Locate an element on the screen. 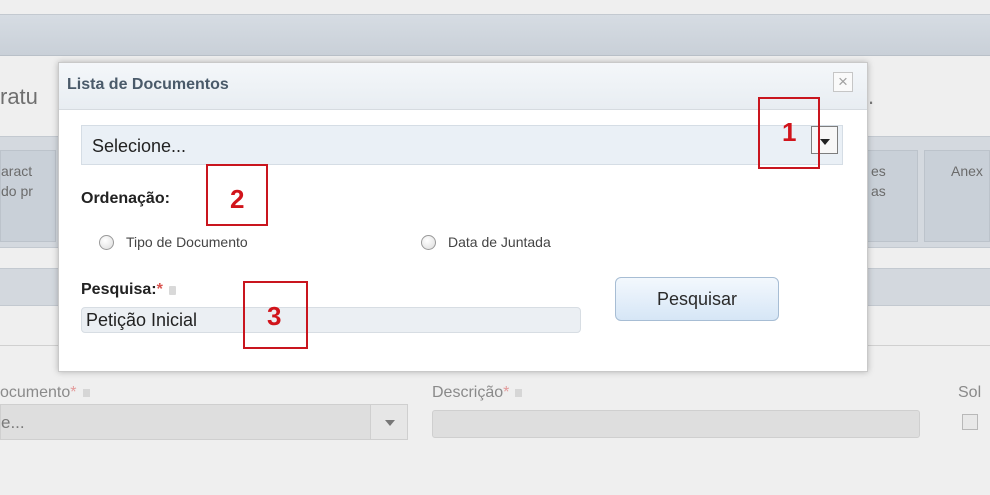 This screenshot has width=990, height=495. annotation-box-3: 3 is located at coordinates (275, 315).